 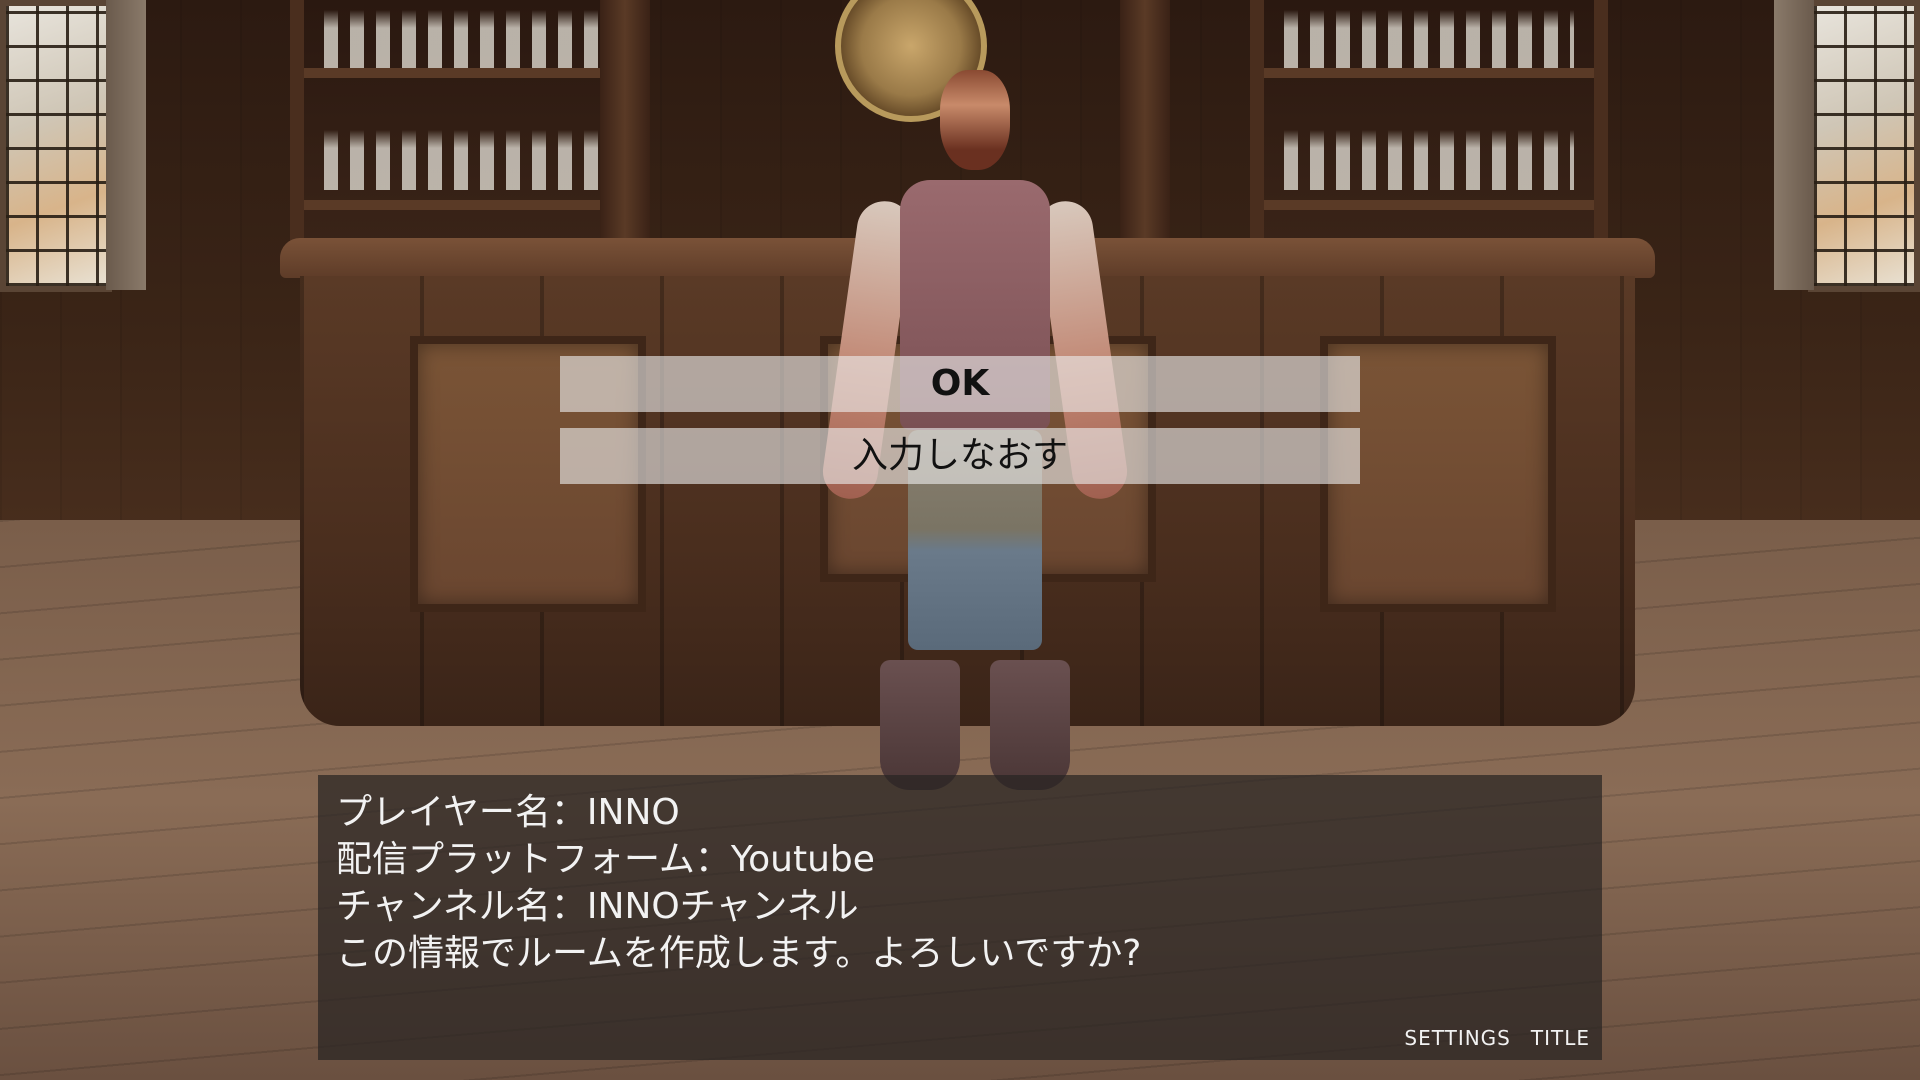 What do you see at coordinates (960, 384) in the screenshot?
I see `ok-button: OK` at bounding box center [960, 384].